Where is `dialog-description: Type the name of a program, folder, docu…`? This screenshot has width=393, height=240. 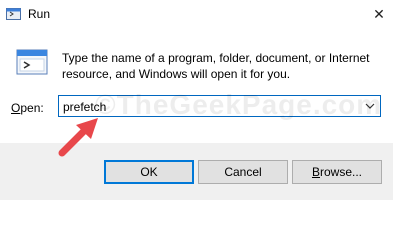 dialog-description: Type the name of a program, folder, docu… is located at coordinates (216, 66).